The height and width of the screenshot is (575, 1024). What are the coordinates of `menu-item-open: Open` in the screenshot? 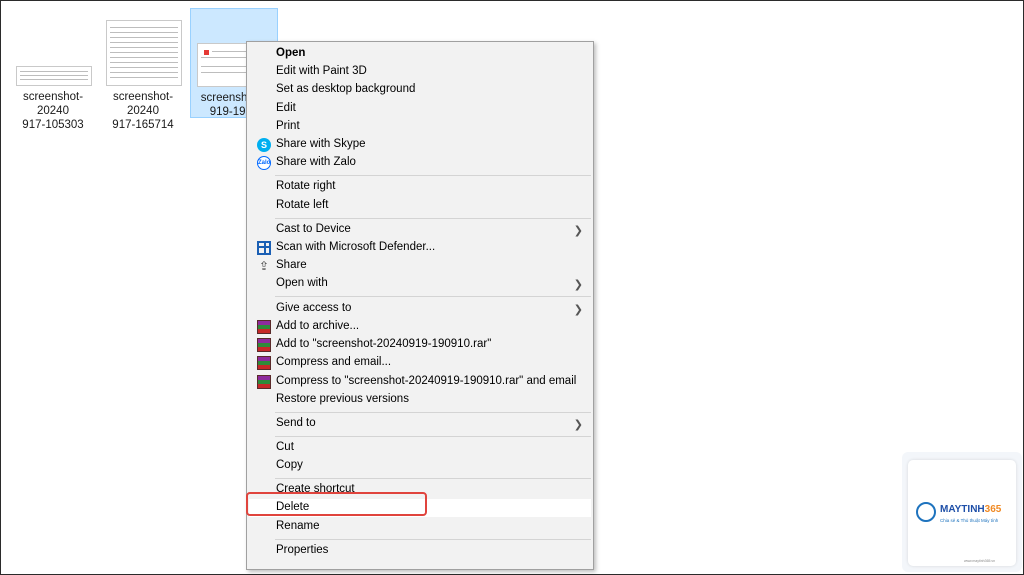 It's located at (420, 54).